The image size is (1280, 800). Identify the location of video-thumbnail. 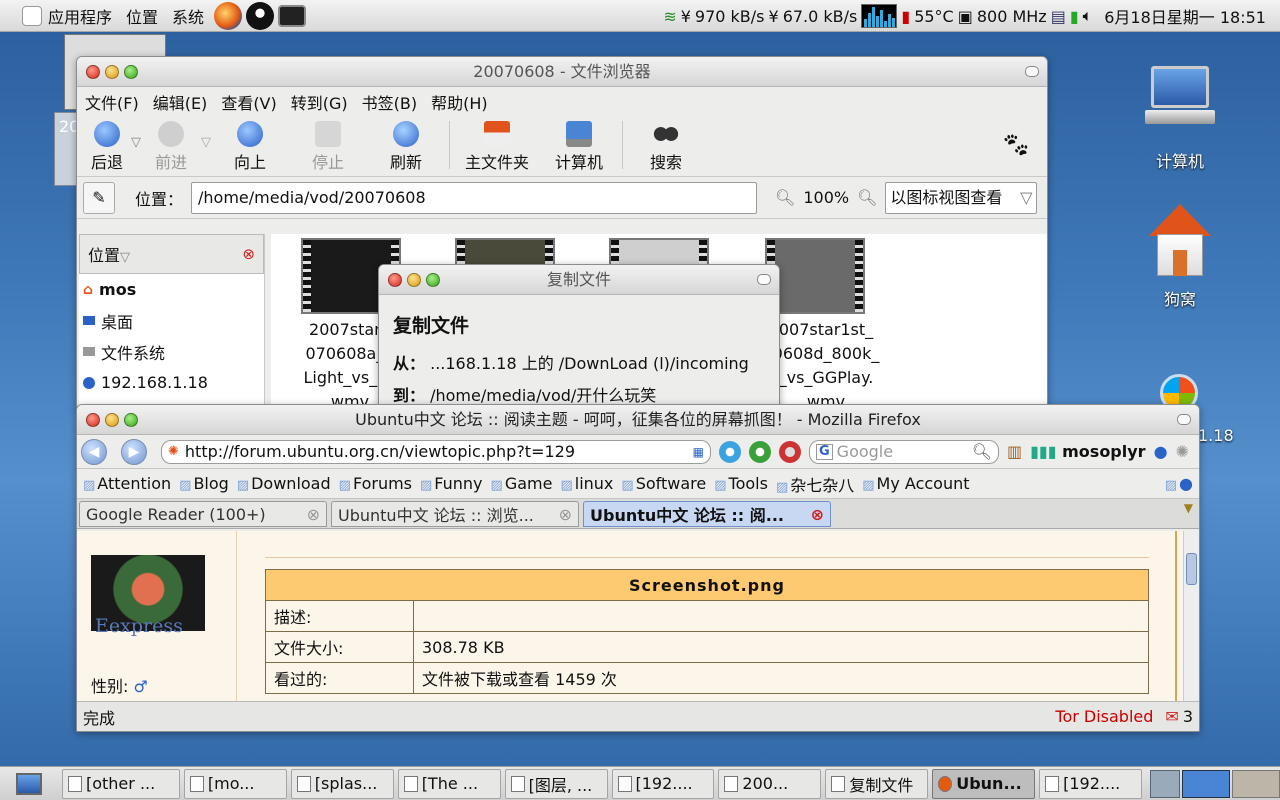
(815, 276).